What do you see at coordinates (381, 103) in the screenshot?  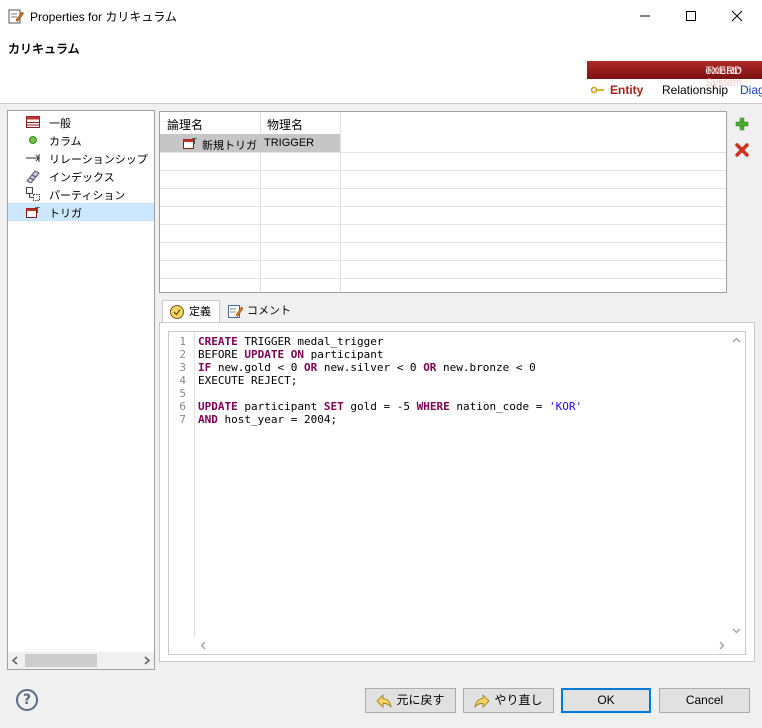 I see `header-separator` at bounding box center [381, 103].